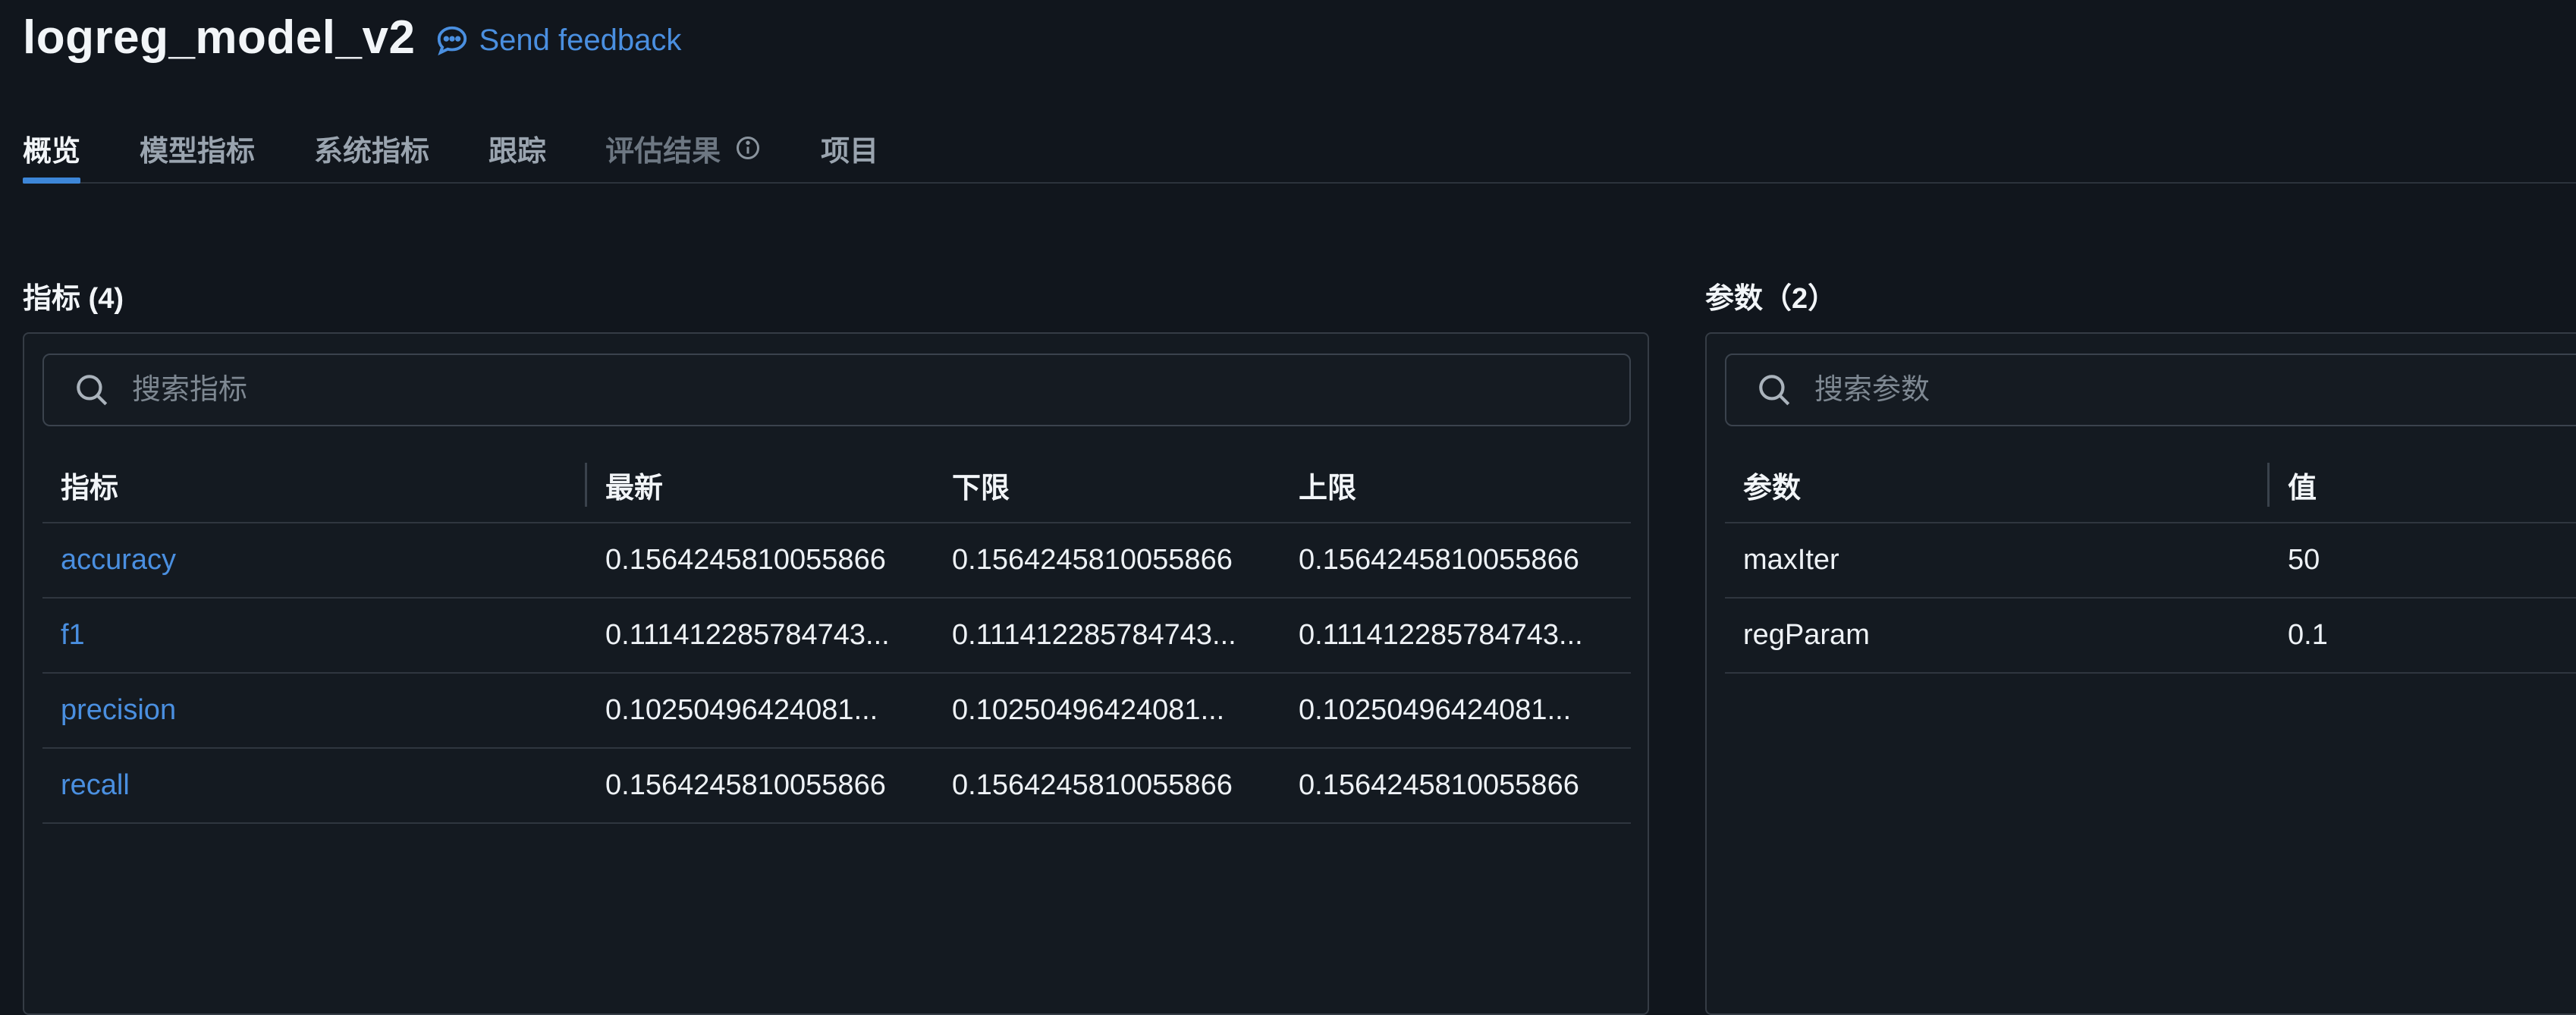 The width and height of the screenshot is (2576, 1015). What do you see at coordinates (517, 148) in the screenshot?
I see `tab-traces: 跟踪` at bounding box center [517, 148].